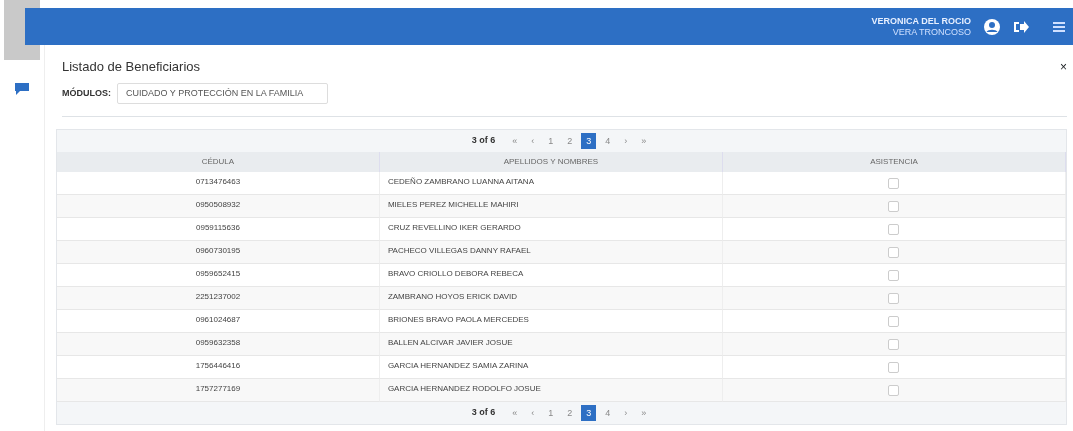  I want to click on filter-label: MÓDULOS:, so click(86, 93).